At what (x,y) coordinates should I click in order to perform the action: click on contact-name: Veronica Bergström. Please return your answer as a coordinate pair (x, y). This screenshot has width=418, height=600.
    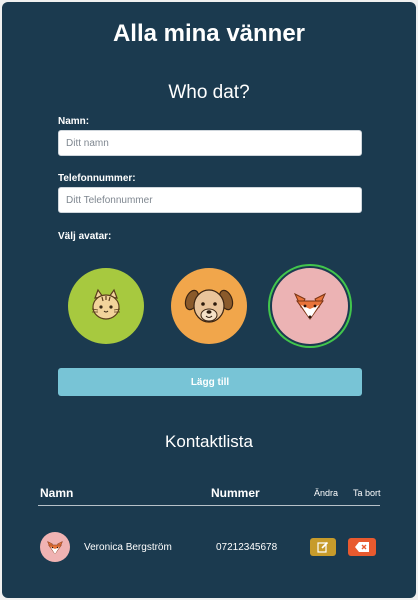
    Looking at the image, I should click on (128, 547).